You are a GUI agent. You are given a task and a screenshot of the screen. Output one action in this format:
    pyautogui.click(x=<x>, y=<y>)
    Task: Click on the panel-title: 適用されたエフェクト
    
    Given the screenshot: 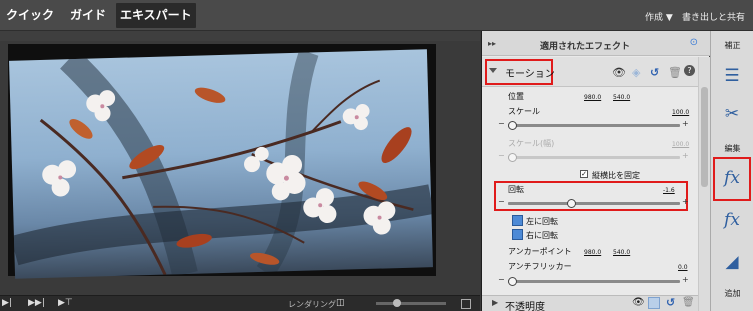 What is the action you would take?
    pyautogui.click(x=585, y=47)
    